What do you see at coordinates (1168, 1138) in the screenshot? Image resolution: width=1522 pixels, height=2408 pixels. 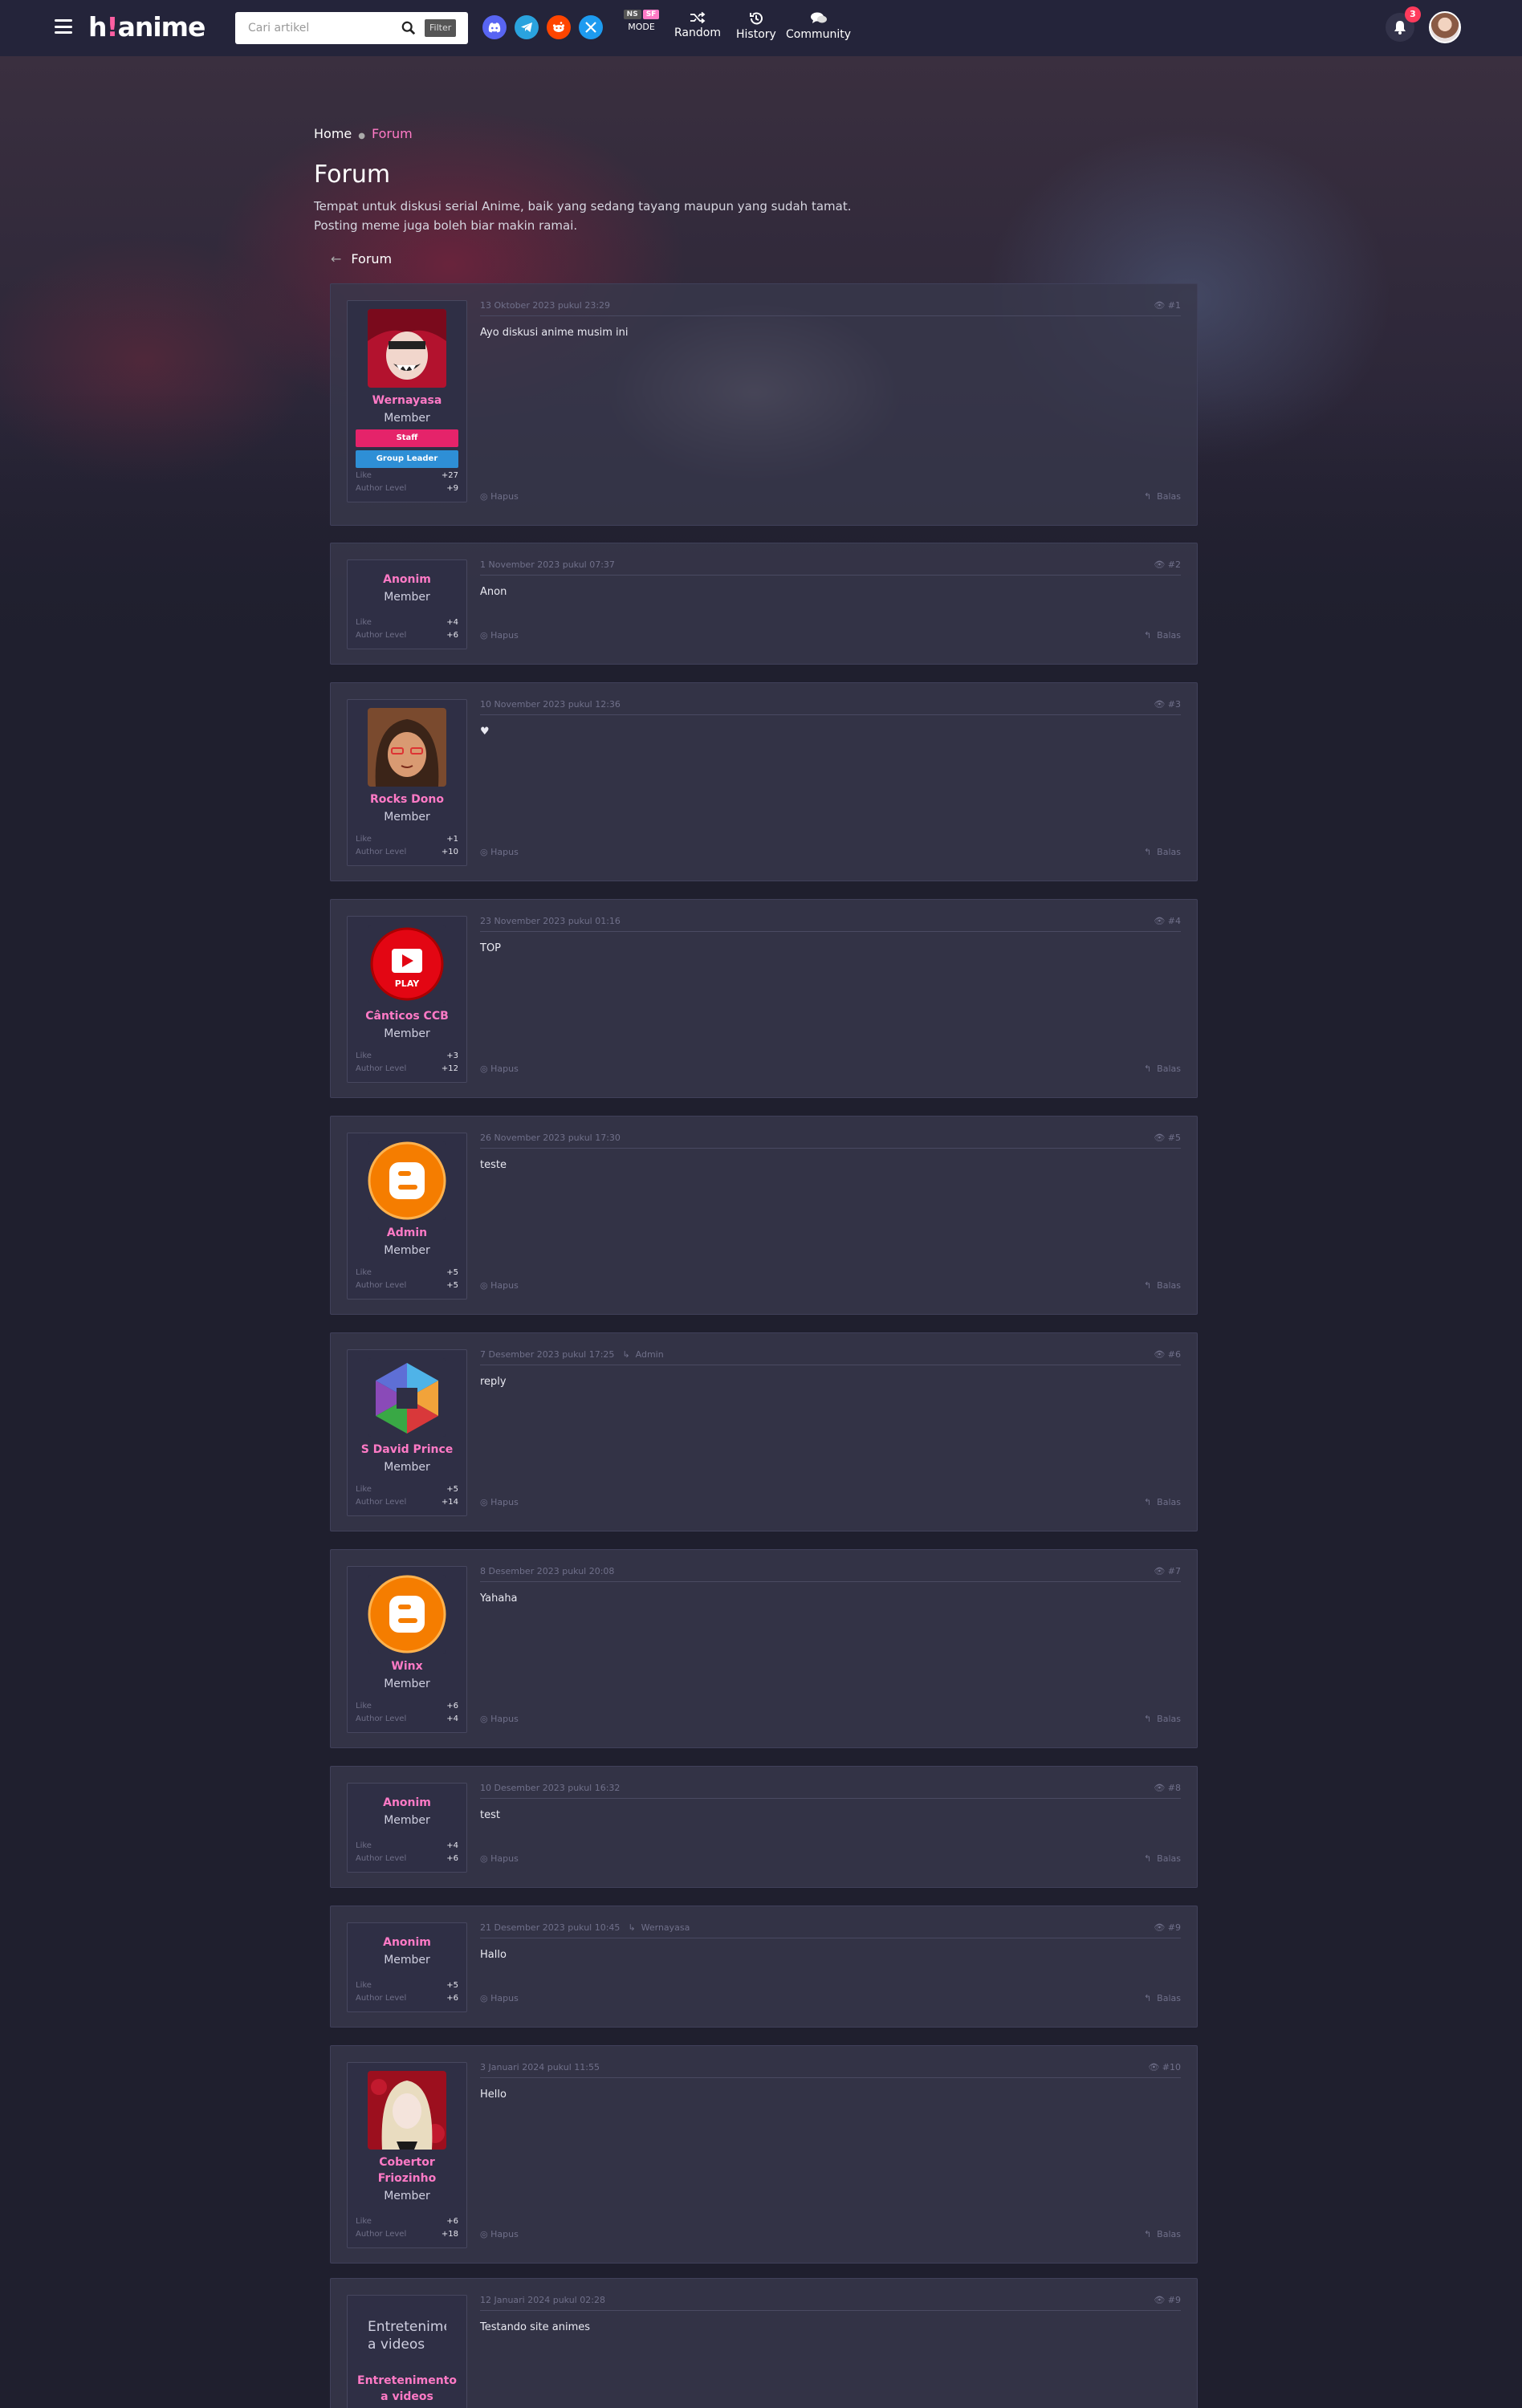 I see `post-number: 👁 #5` at bounding box center [1168, 1138].